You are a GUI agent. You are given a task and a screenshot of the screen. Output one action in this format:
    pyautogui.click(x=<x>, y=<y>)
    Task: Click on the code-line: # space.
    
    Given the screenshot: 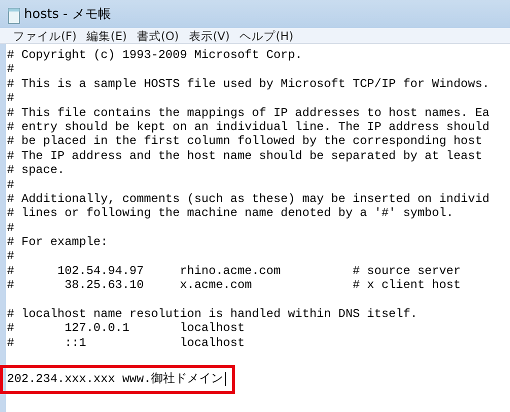 What is the action you would take?
    pyautogui.click(x=36, y=170)
    